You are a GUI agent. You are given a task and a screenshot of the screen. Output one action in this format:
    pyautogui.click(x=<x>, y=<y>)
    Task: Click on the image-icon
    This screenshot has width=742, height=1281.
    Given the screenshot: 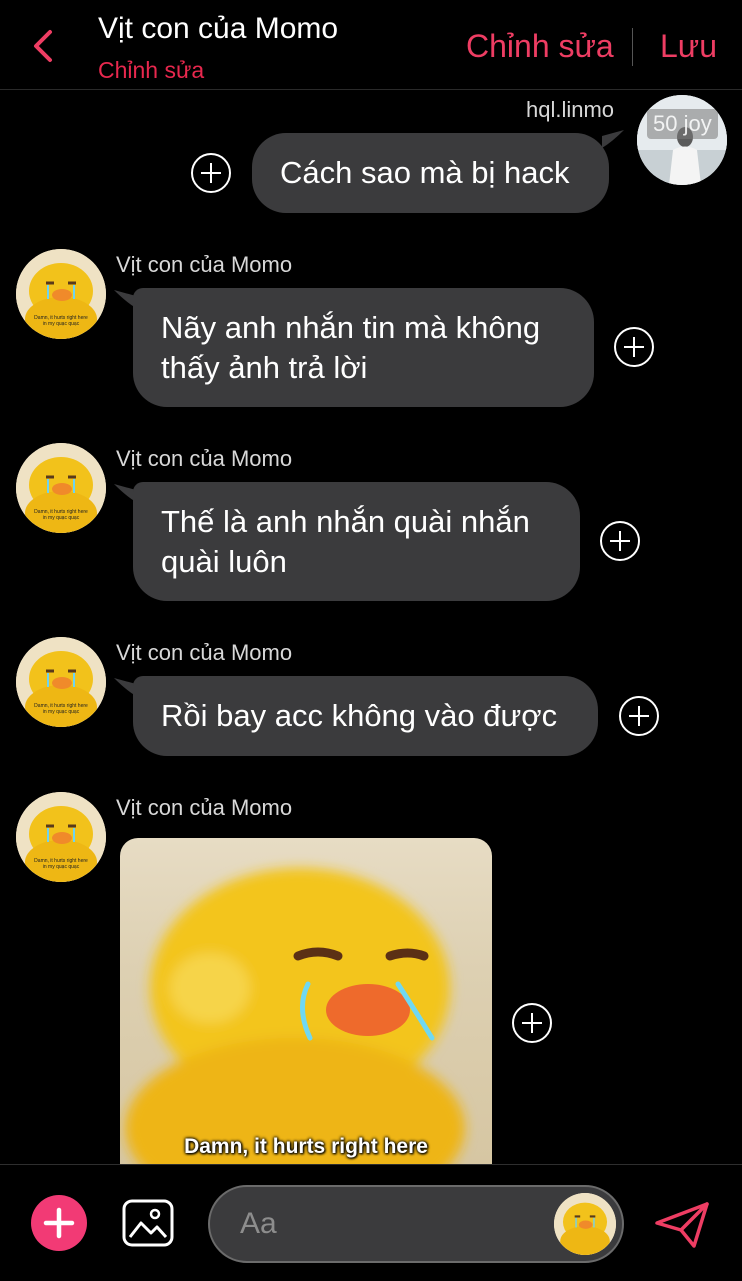 What is the action you would take?
    pyautogui.click(x=148, y=1223)
    